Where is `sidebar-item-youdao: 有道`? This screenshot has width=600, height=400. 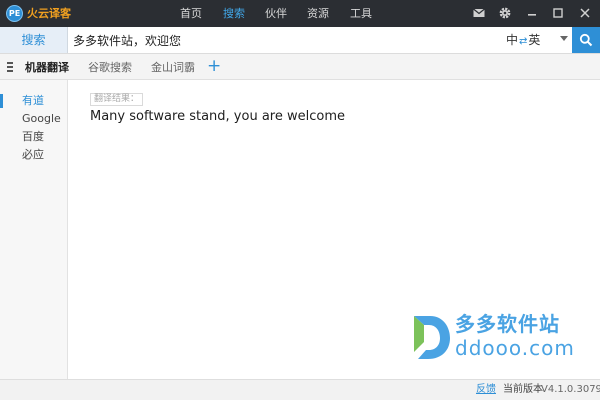
sidebar-item-youdao: 有道 is located at coordinates (33, 101).